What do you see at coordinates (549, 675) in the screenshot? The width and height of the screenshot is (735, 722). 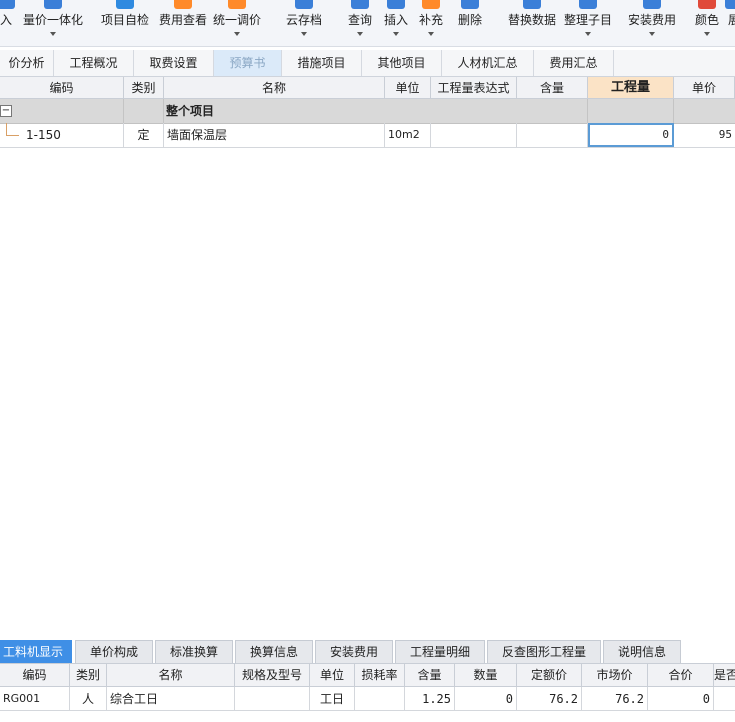 I see `col-header-quota-price: 定额价` at bounding box center [549, 675].